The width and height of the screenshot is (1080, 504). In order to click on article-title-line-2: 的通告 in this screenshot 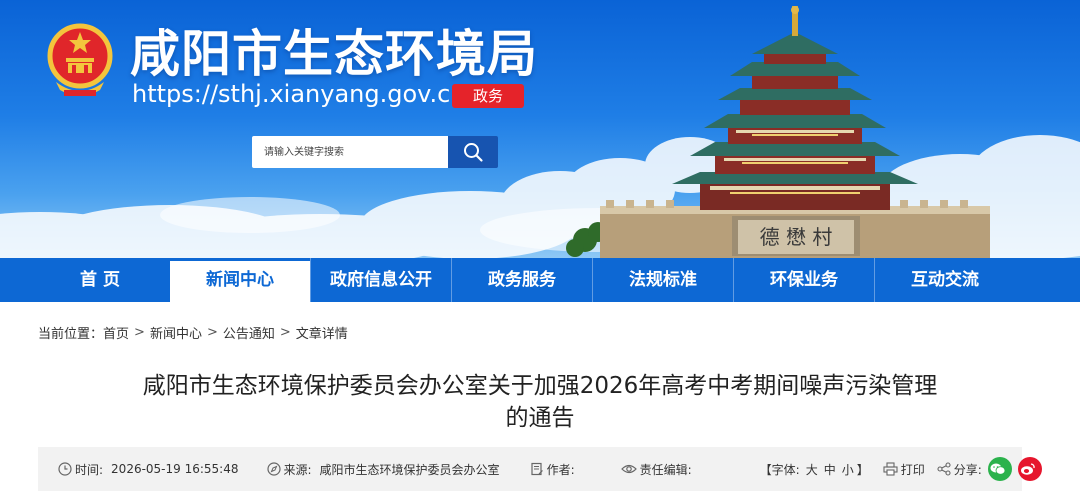, I will do `click(540, 418)`.